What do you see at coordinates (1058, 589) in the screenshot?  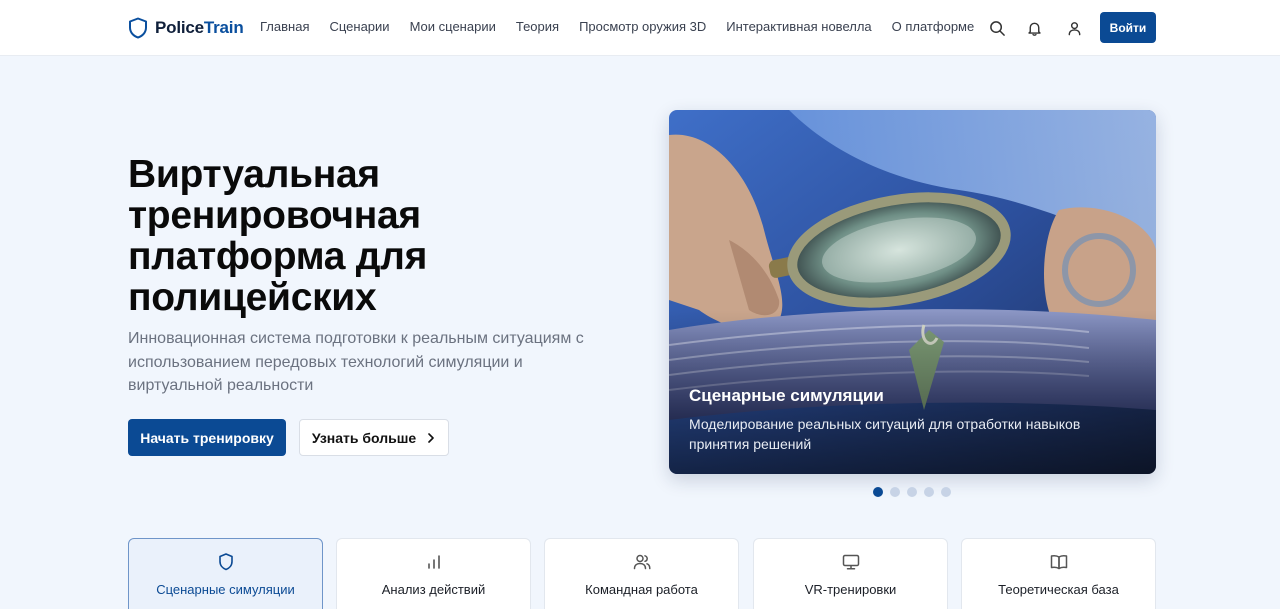 I see `feature-label: Теоретическая база` at bounding box center [1058, 589].